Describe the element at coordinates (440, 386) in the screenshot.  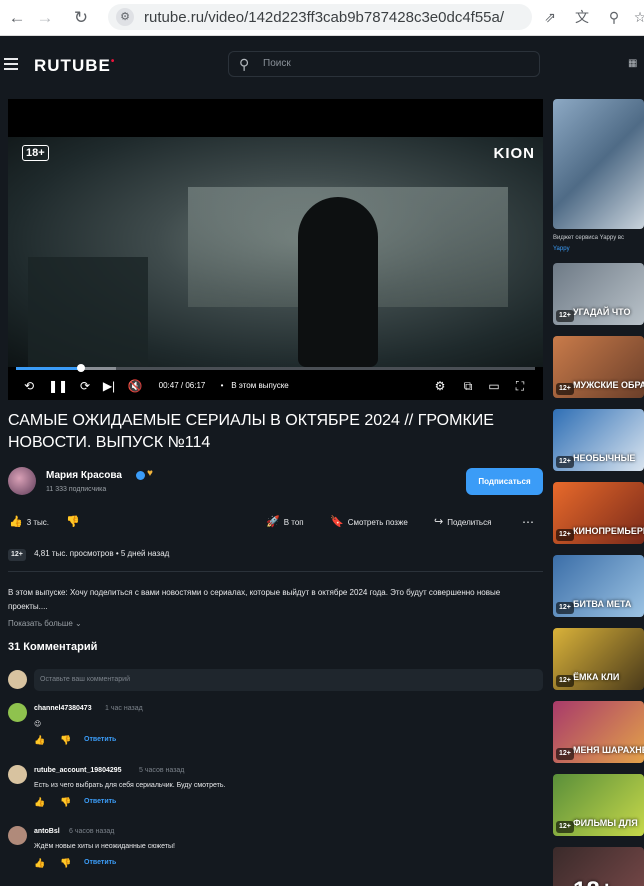
I see `settings-icon: ⚙` at that location.